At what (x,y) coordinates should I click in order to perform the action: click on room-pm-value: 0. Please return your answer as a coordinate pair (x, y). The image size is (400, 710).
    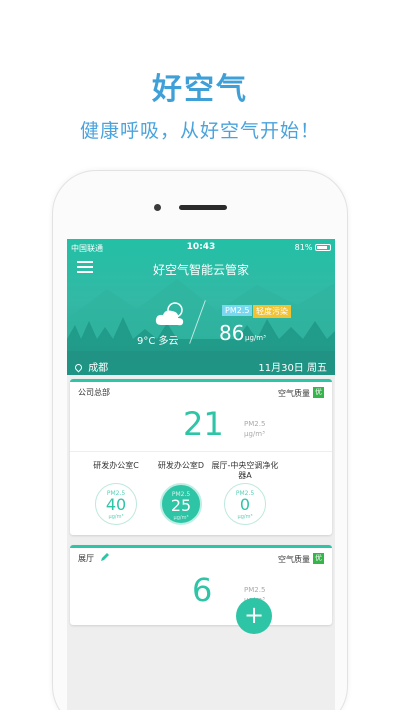
    Looking at the image, I should click on (245, 504).